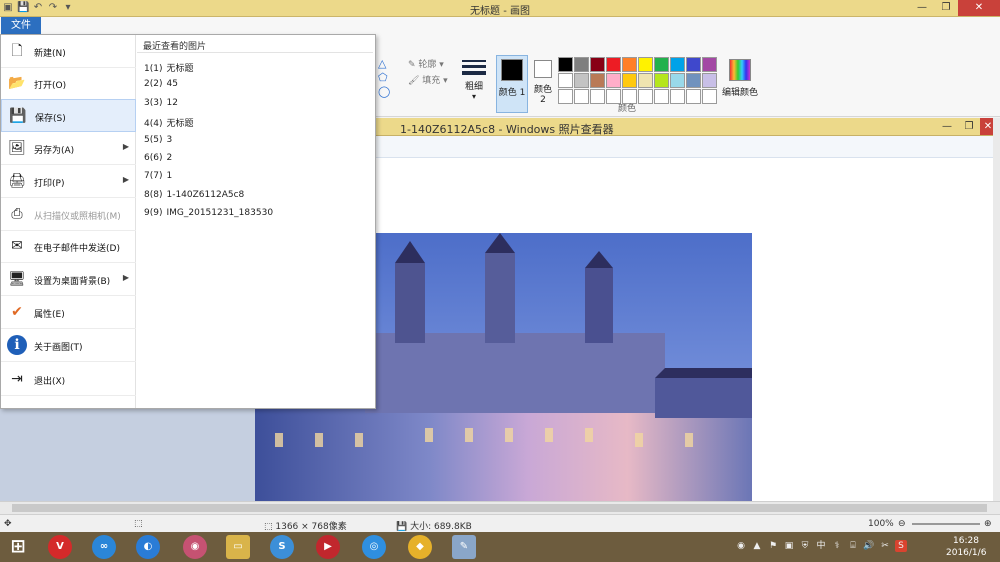 Image resolution: width=1000 pixels, height=562 pixels. What do you see at coordinates (773, 546) in the screenshot?
I see `tray-flag-icon: ⚑` at bounding box center [773, 546].